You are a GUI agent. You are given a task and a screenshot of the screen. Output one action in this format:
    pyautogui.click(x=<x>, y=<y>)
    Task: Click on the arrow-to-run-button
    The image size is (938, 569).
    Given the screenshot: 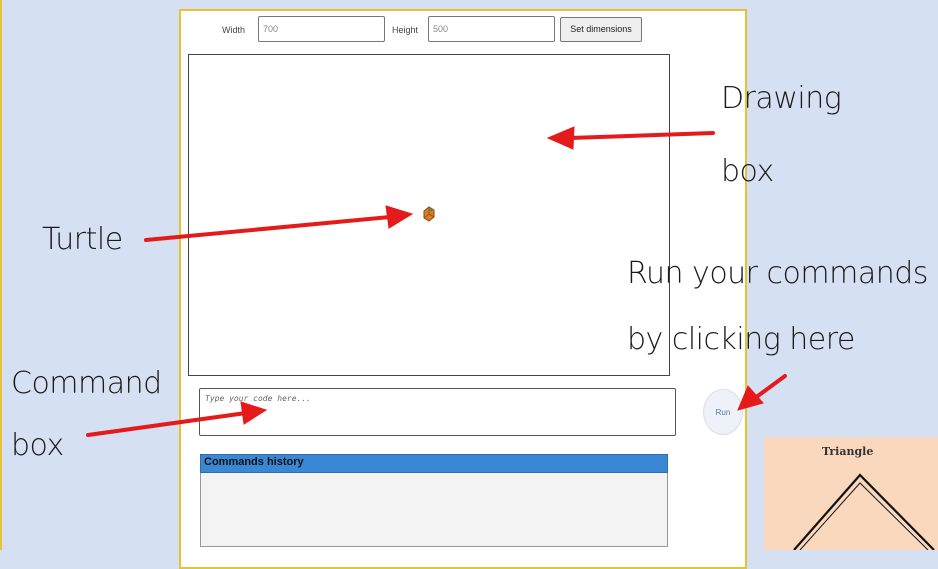 What is the action you would take?
    pyautogui.click(x=770, y=387)
    